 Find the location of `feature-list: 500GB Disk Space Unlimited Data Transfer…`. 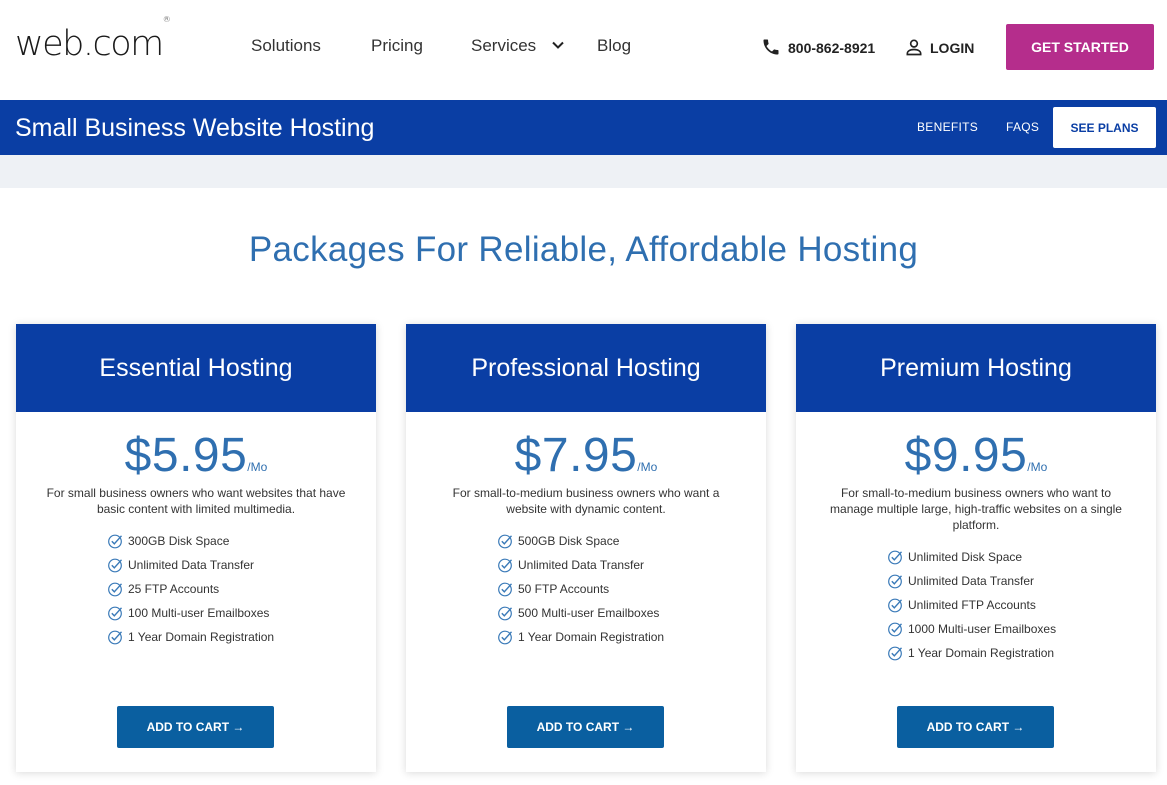

feature-list: 500GB Disk Space Unlimited Data Transfer… is located at coordinates (631, 589).